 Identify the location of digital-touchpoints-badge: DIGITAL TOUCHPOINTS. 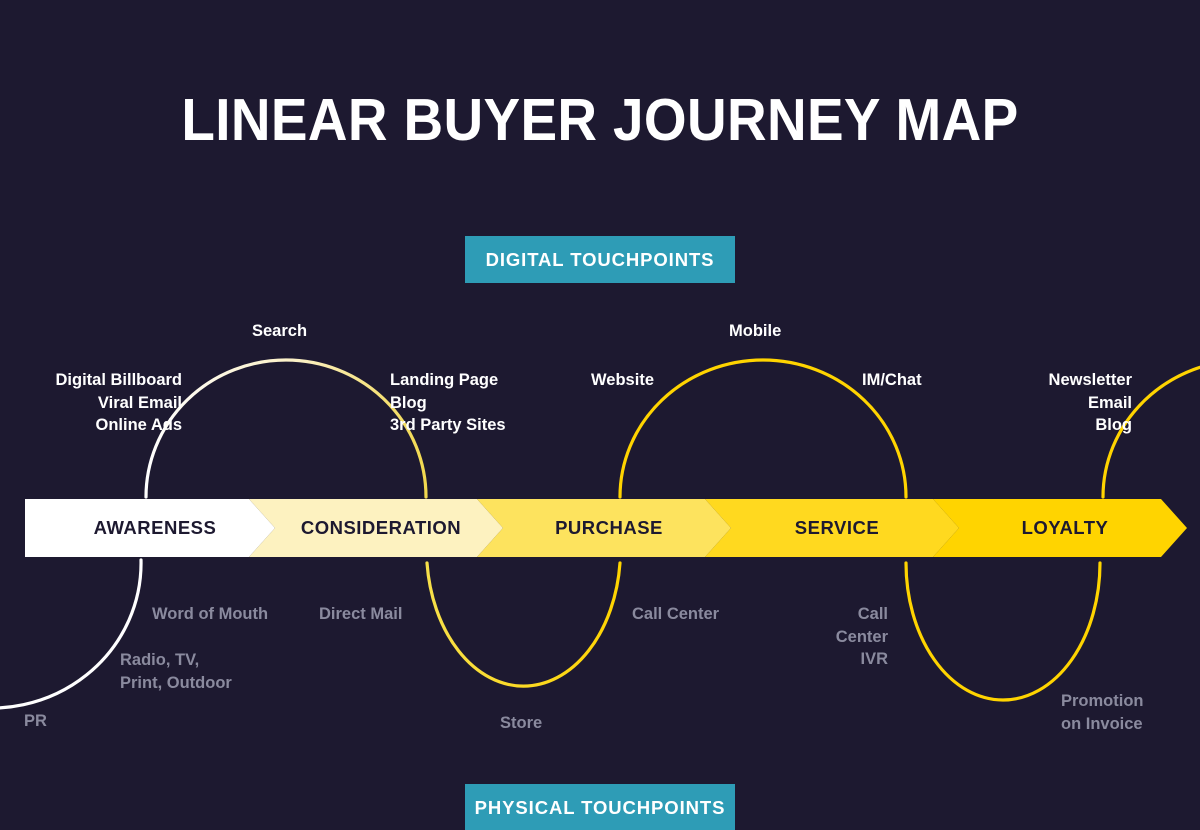
(600, 259).